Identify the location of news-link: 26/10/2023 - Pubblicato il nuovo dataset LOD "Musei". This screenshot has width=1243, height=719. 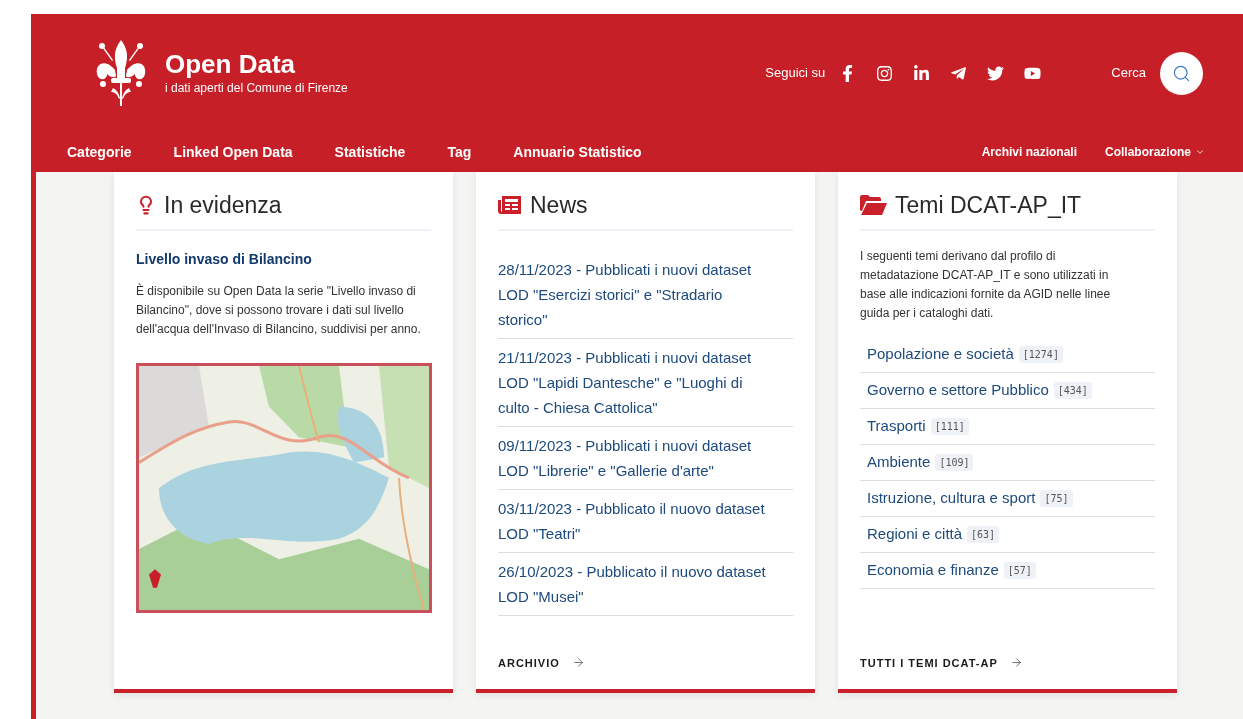
(645, 584).